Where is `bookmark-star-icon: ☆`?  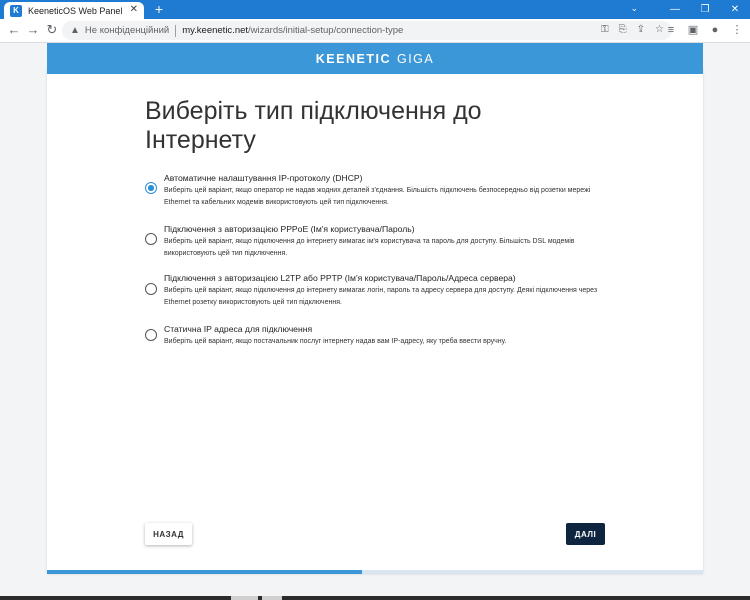
bookmark-star-icon: ☆ is located at coordinates (659, 29).